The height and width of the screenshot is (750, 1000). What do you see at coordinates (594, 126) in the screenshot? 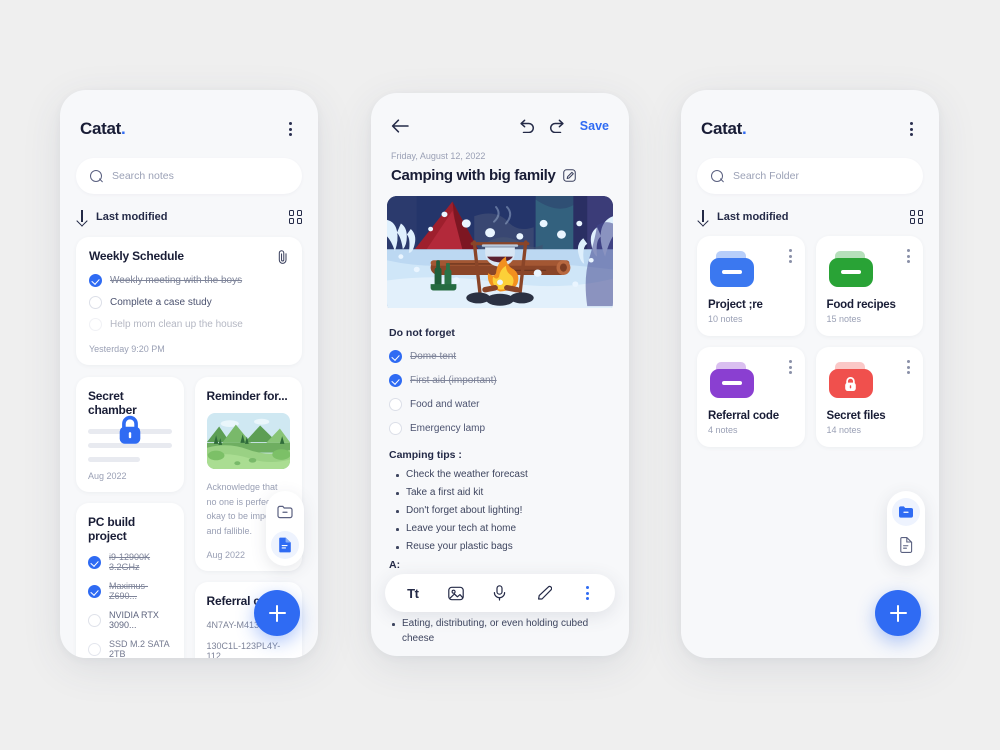
I see `save-button: Save` at bounding box center [594, 126].